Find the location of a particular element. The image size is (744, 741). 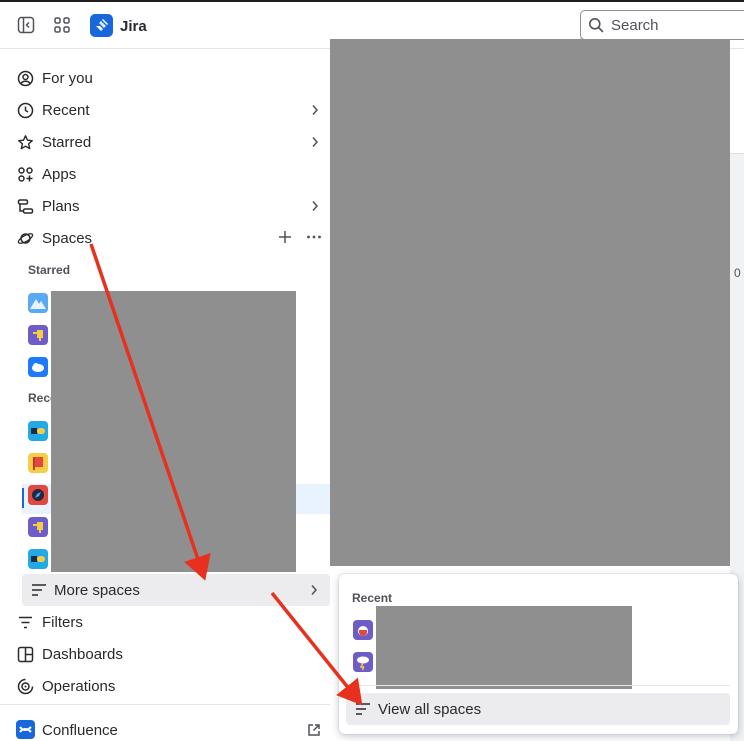

sidebar-item-label: Operations is located at coordinates (79, 686).